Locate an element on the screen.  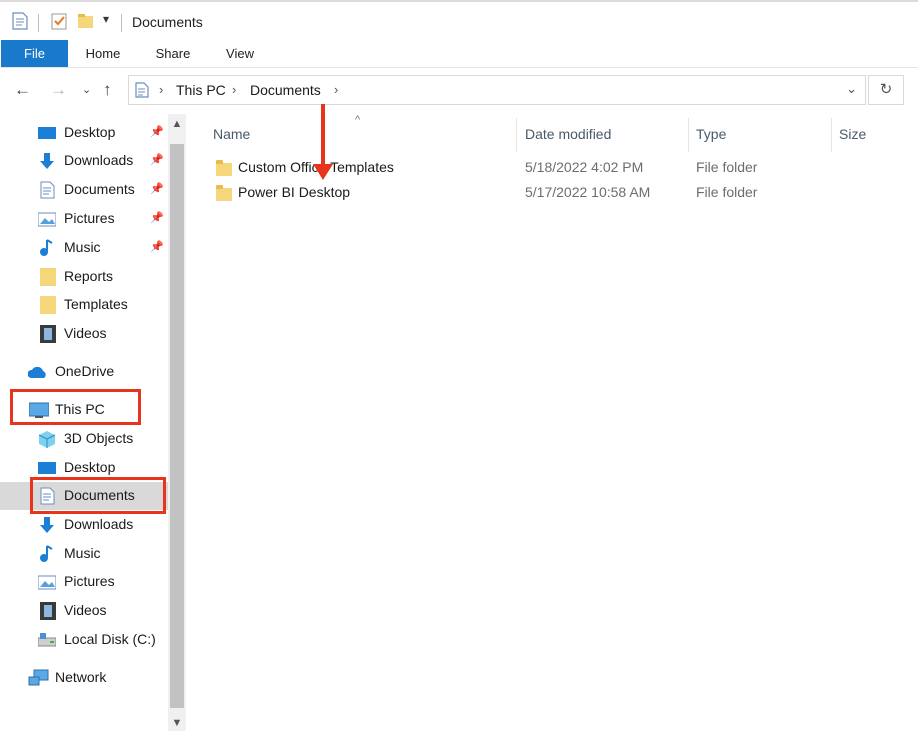
tab-share: Share is located at coordinates (173, 53).